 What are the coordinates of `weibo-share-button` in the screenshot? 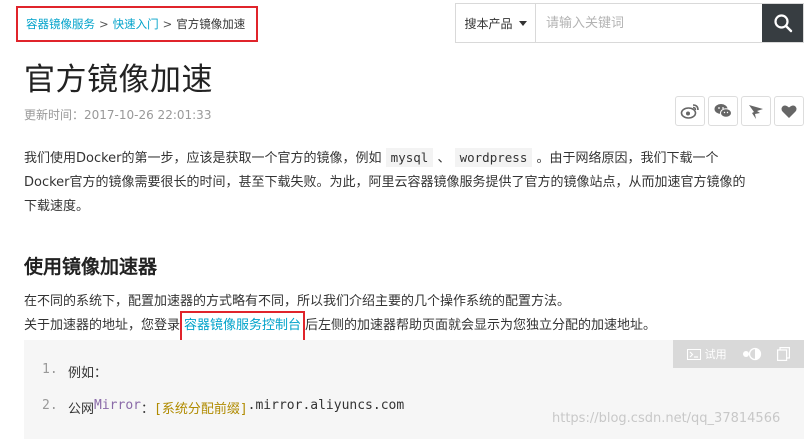 It's located at (690, 111).